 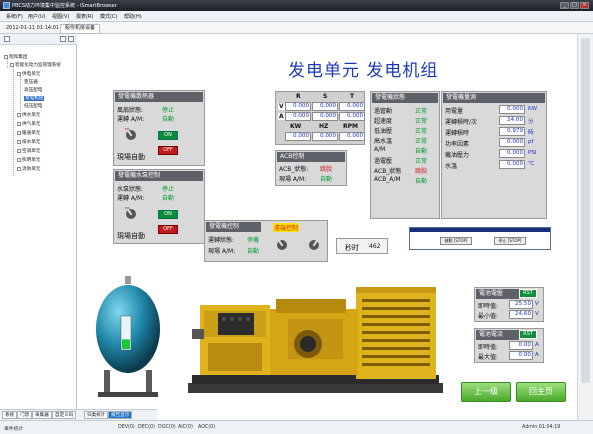 I want to click on tab-collector: 采集器, so click(x=42, y=415).